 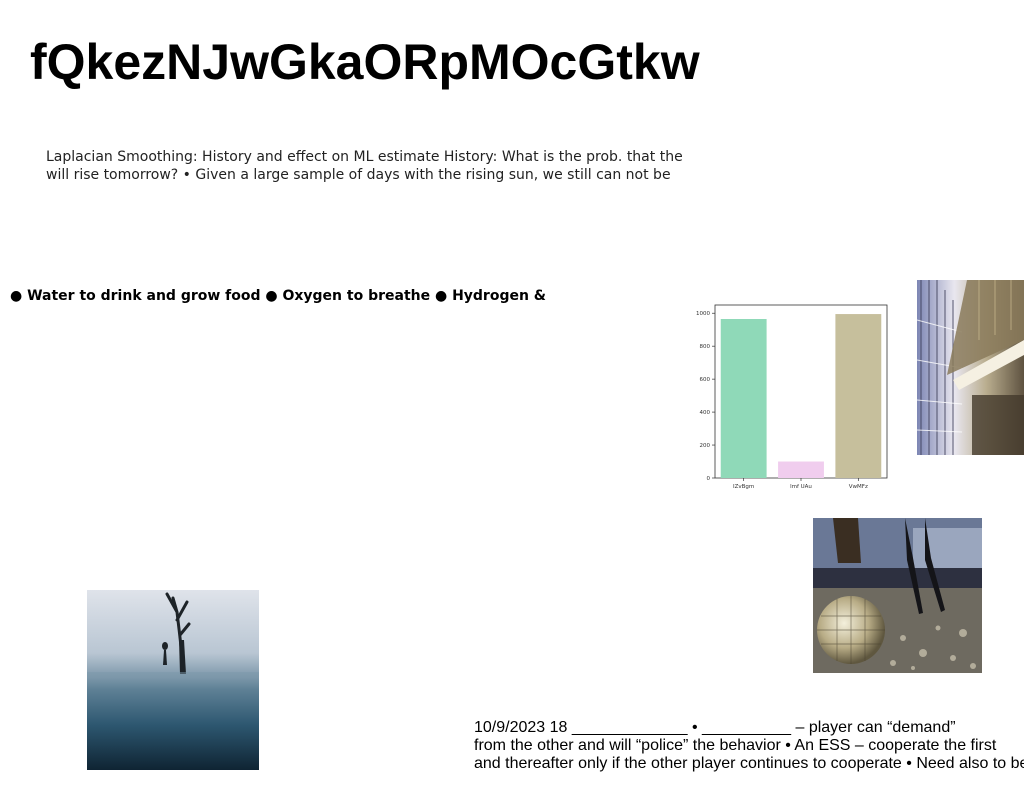 I want to click on y-tick-label: 1000, so click(x=703, y=314).